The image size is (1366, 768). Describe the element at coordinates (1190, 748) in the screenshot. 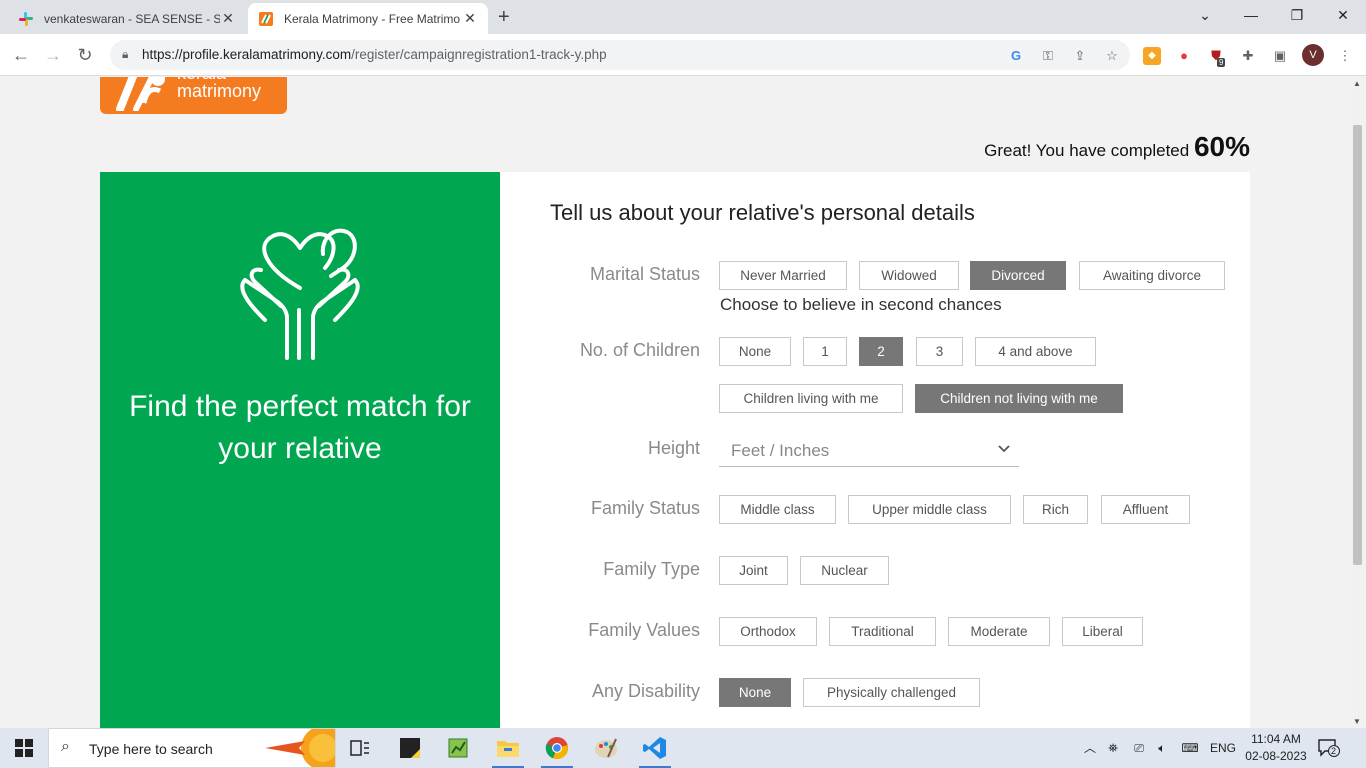

I see `keyboard-icon: ⌨` at that location.